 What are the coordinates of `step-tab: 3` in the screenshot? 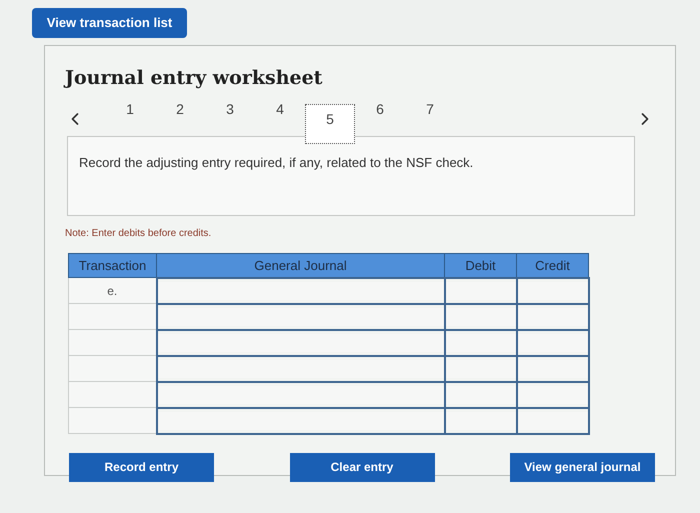 It's located at (230, 109).